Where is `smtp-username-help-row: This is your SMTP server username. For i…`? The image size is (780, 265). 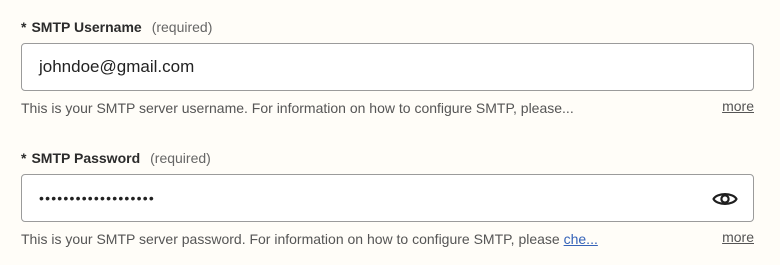 smtp-username-help-row: This is your SMTP server username. For i… is located at coordinates (387, 108).